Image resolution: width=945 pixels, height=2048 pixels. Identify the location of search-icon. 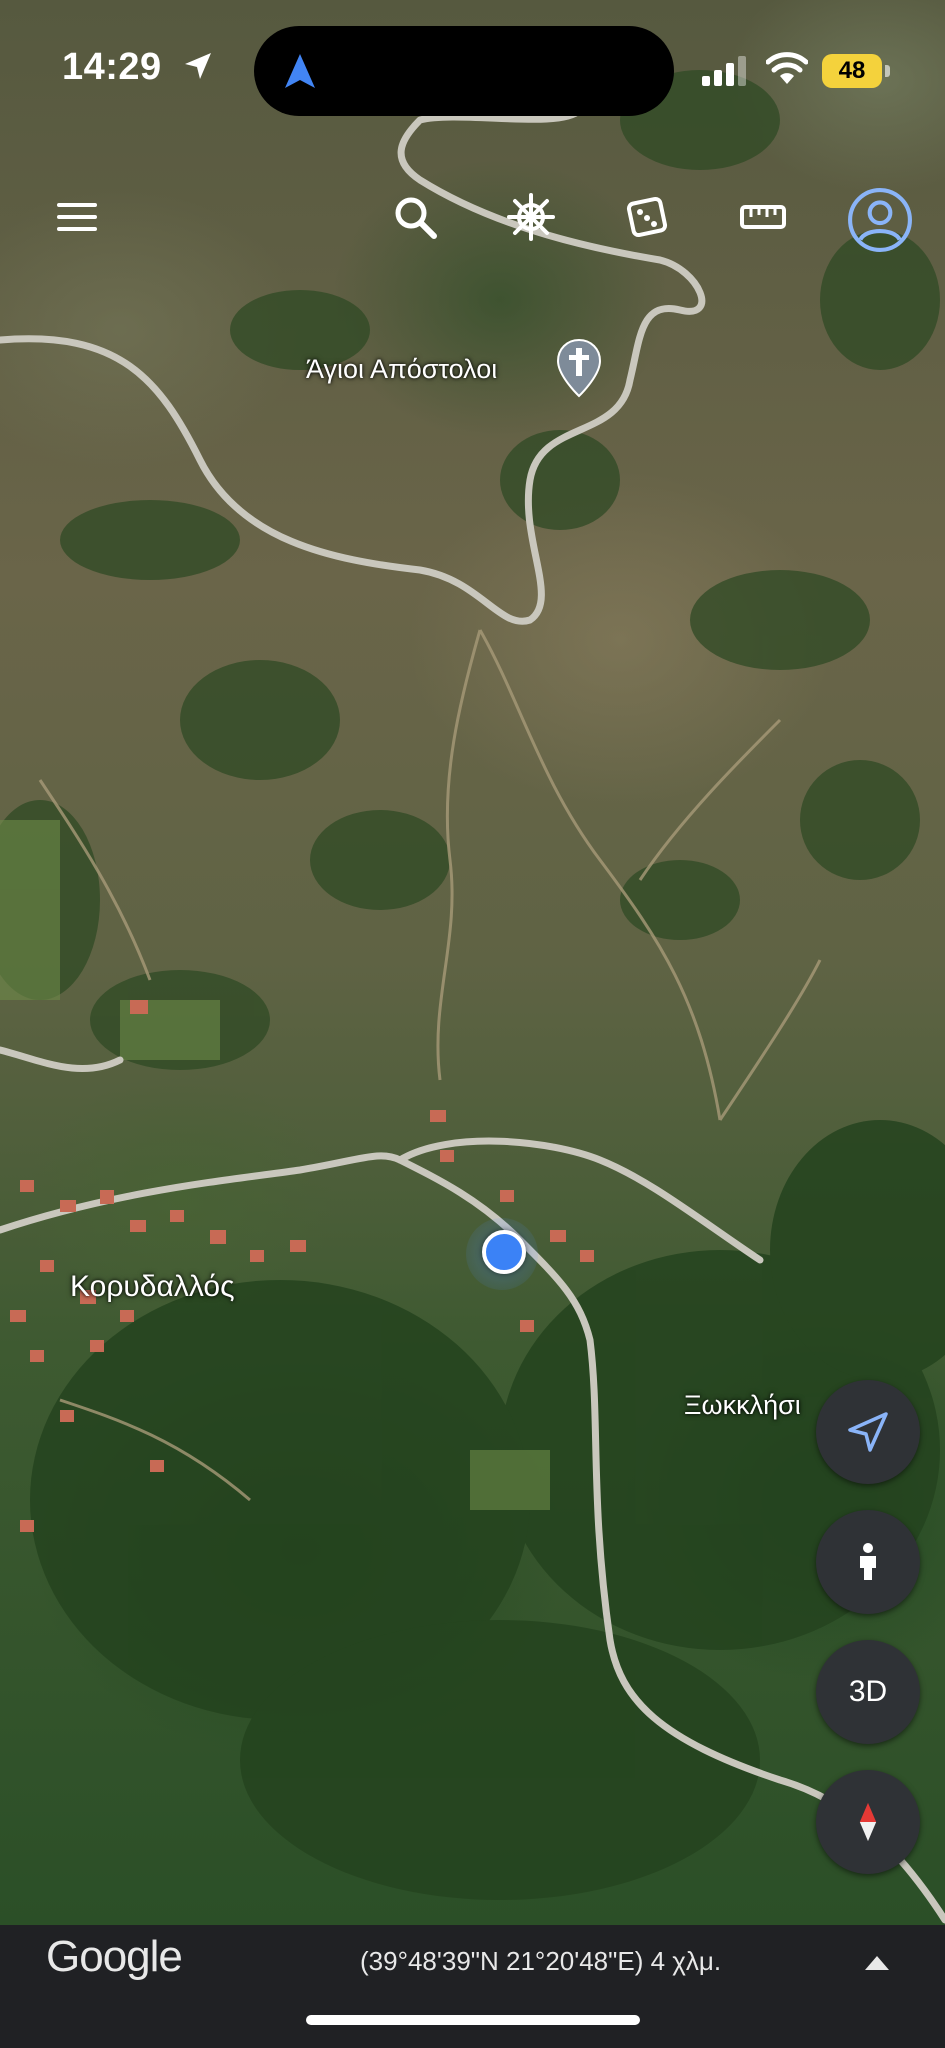
(416, 218).